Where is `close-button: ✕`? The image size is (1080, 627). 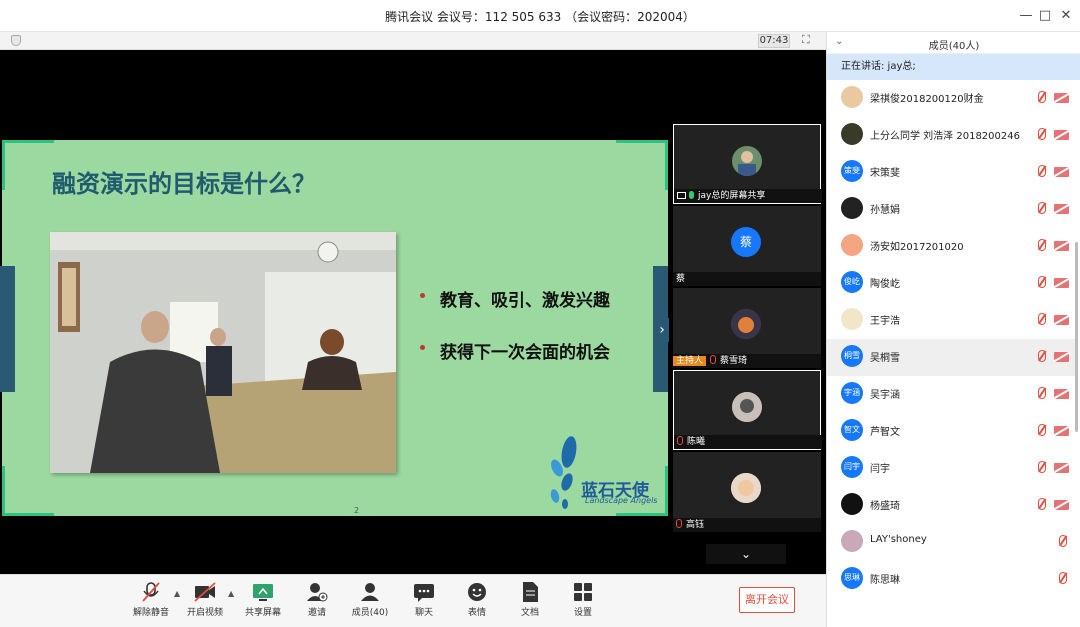 close-button: ✕ is located at coordinates (1066, 16).